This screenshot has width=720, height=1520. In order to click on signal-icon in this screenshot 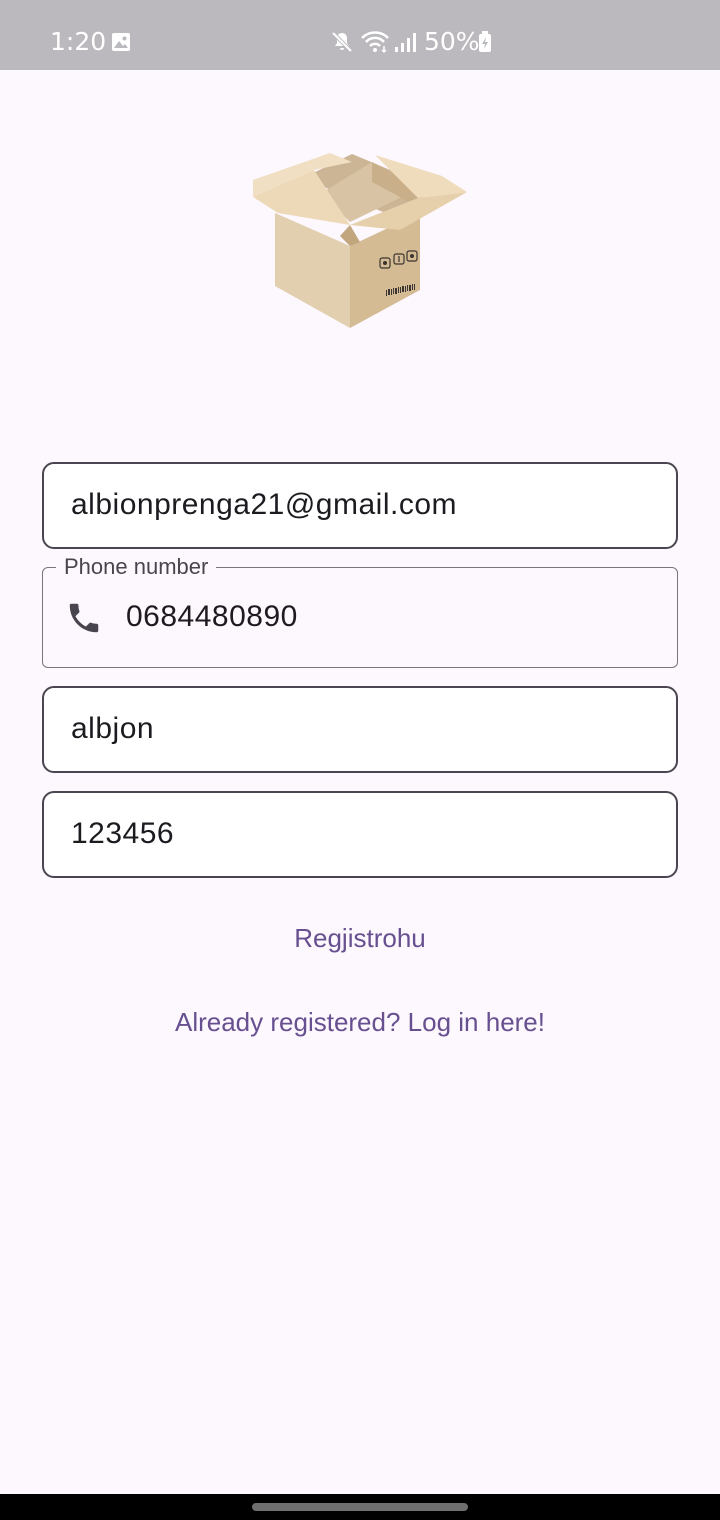, I will do `click(405, 42)`.